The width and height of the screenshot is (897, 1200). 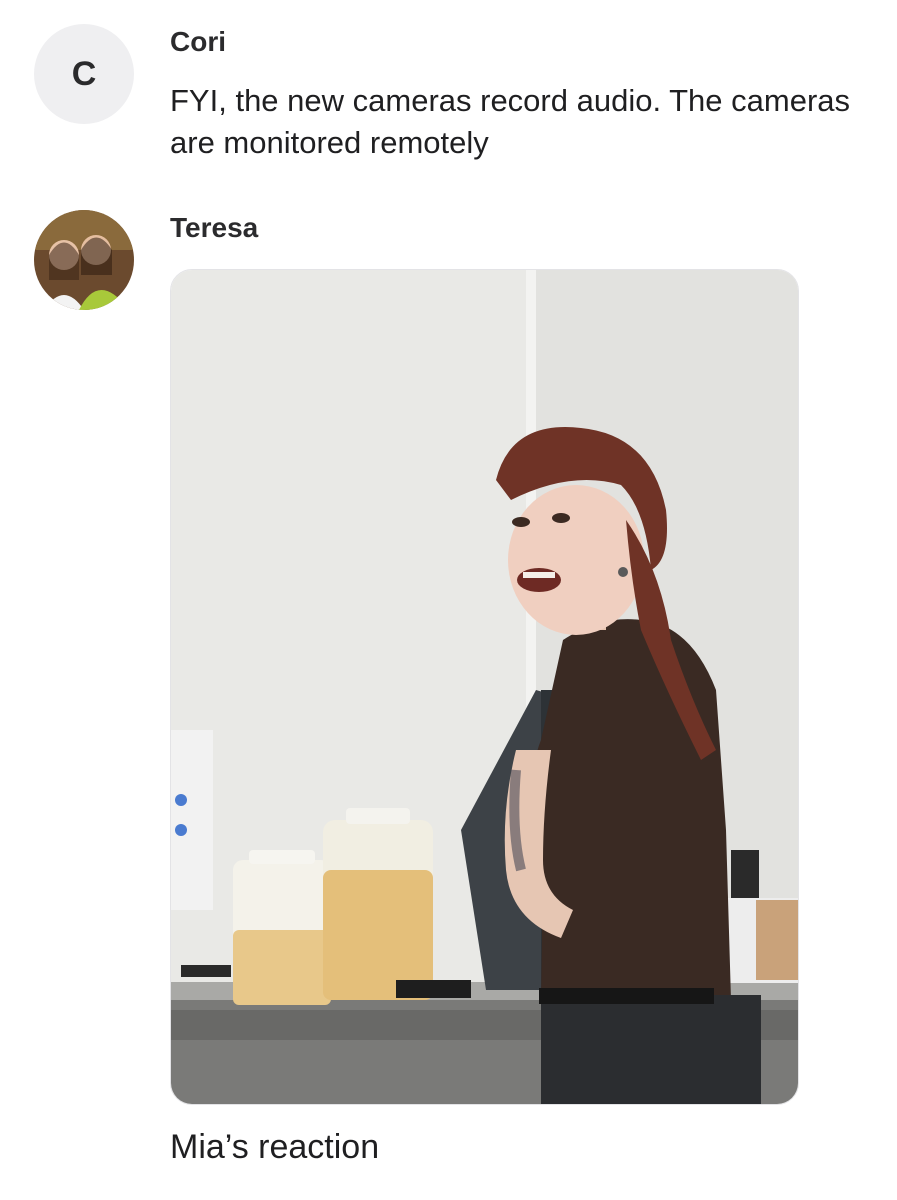 What do you see at coordinates (214, 228) in the screenshot?
I see `sender-name: Teresa` at bounding box center [214, 228].